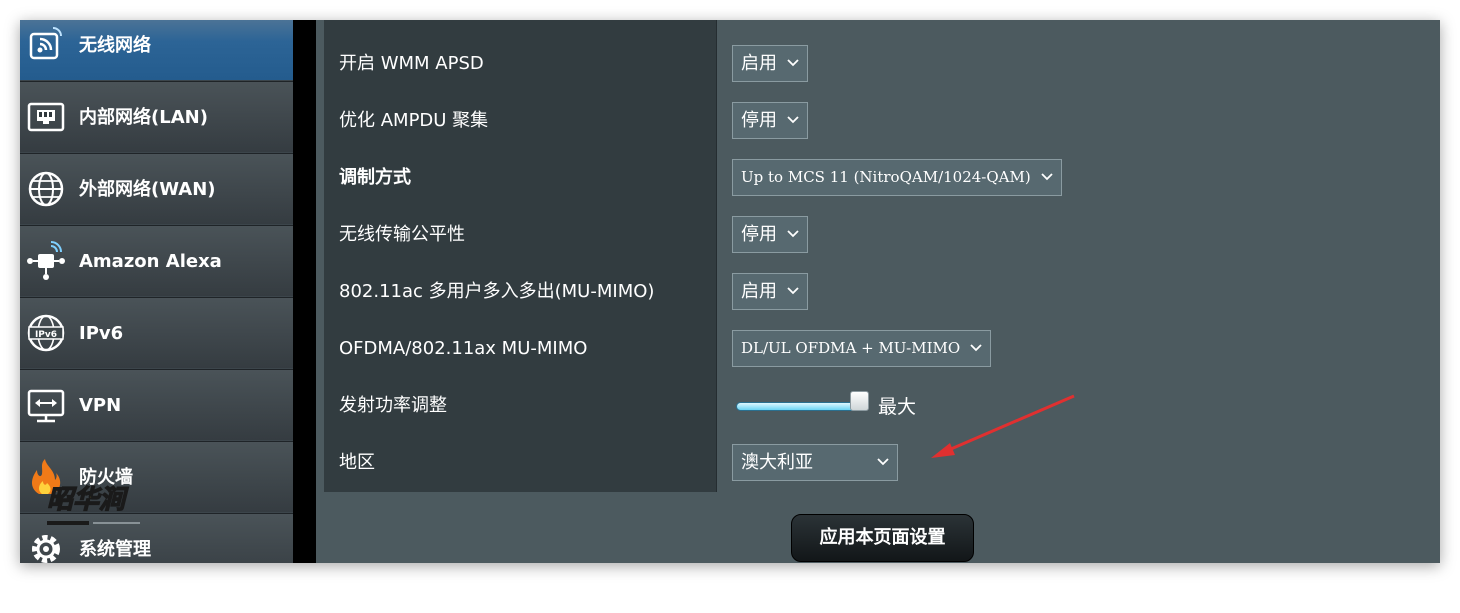 This screenshot has height=613, width=1460. What do you see at coordinates (115, 45) in the screenshot?
I see `sidebar-item-label: 无线网络` at bounding box center [115, 45].